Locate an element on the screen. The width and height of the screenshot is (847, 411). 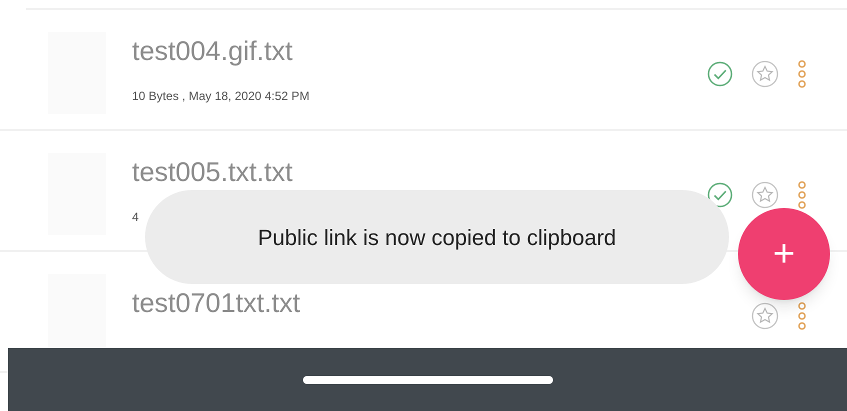
file-details: 4 is located at coordinates (135, 217).